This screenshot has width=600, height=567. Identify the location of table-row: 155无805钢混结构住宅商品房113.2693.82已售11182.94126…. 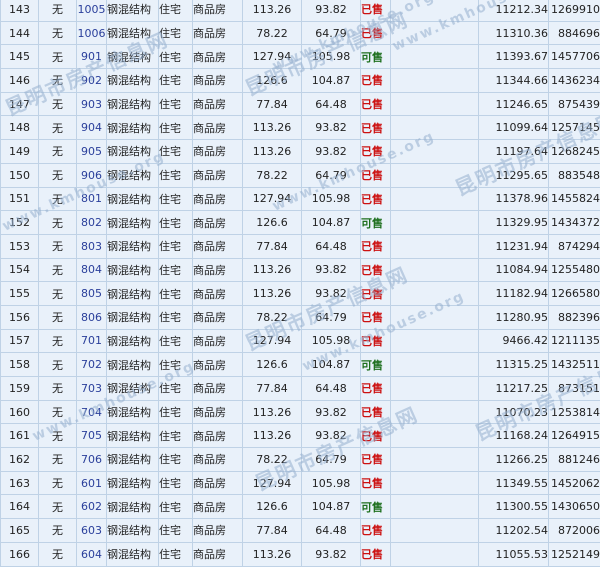
(300, 294).